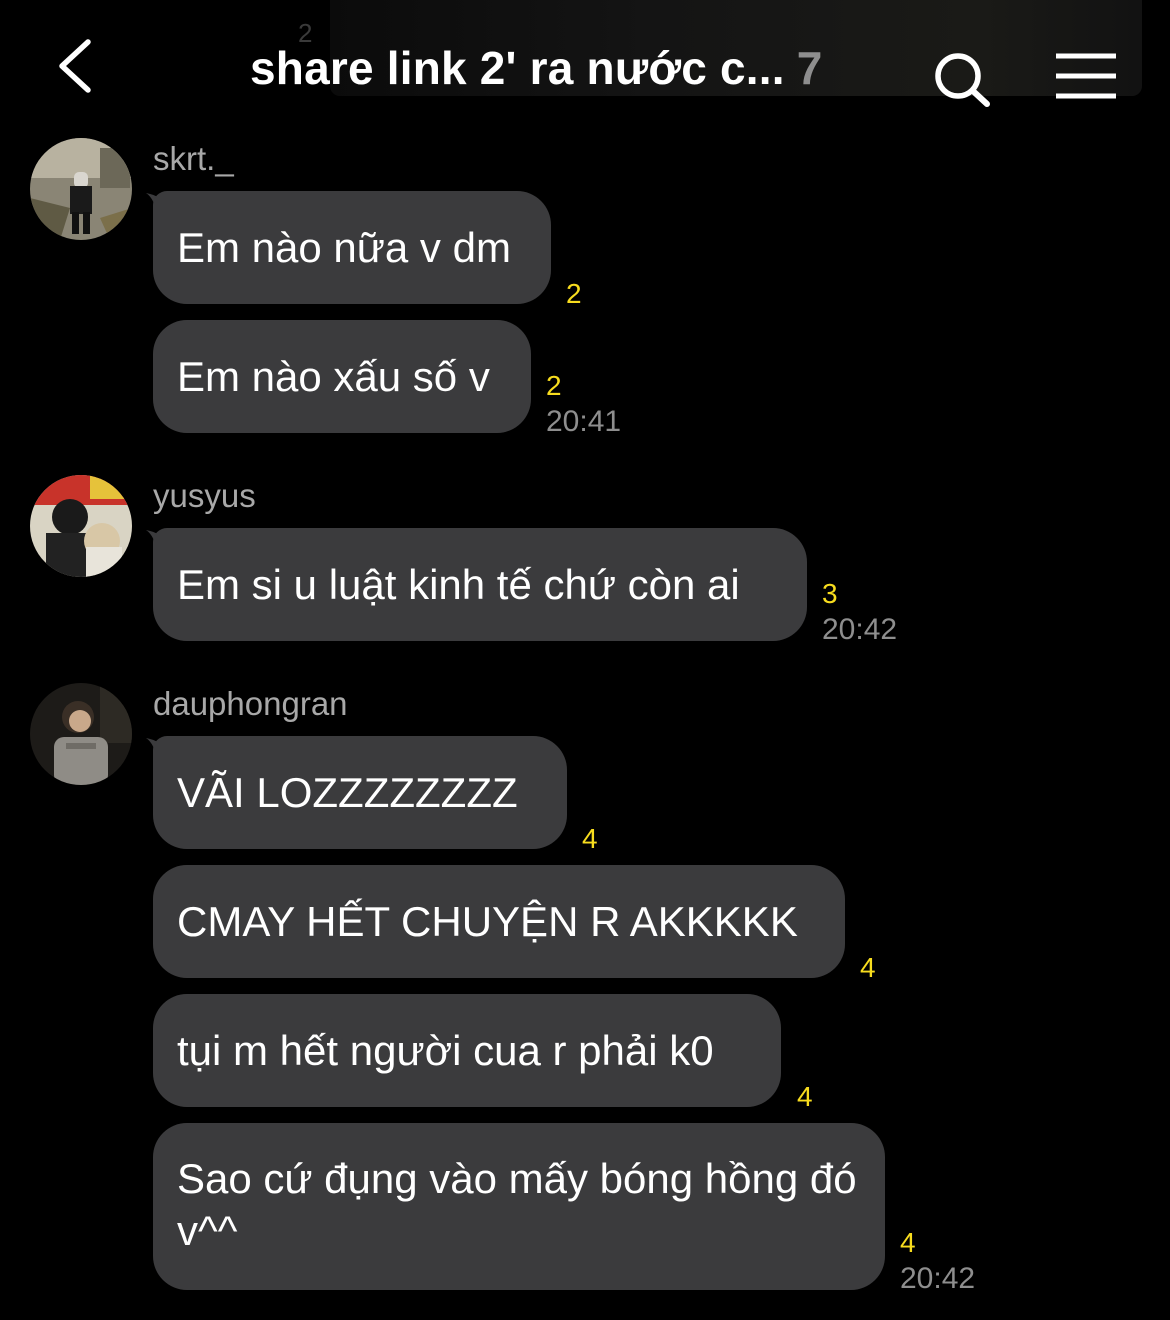  What do you see at coordinates (445, 1050) in the screenshot?
I see `message-text: tụi m hết người cua r phải k0` at bounding box center [445, 1050].